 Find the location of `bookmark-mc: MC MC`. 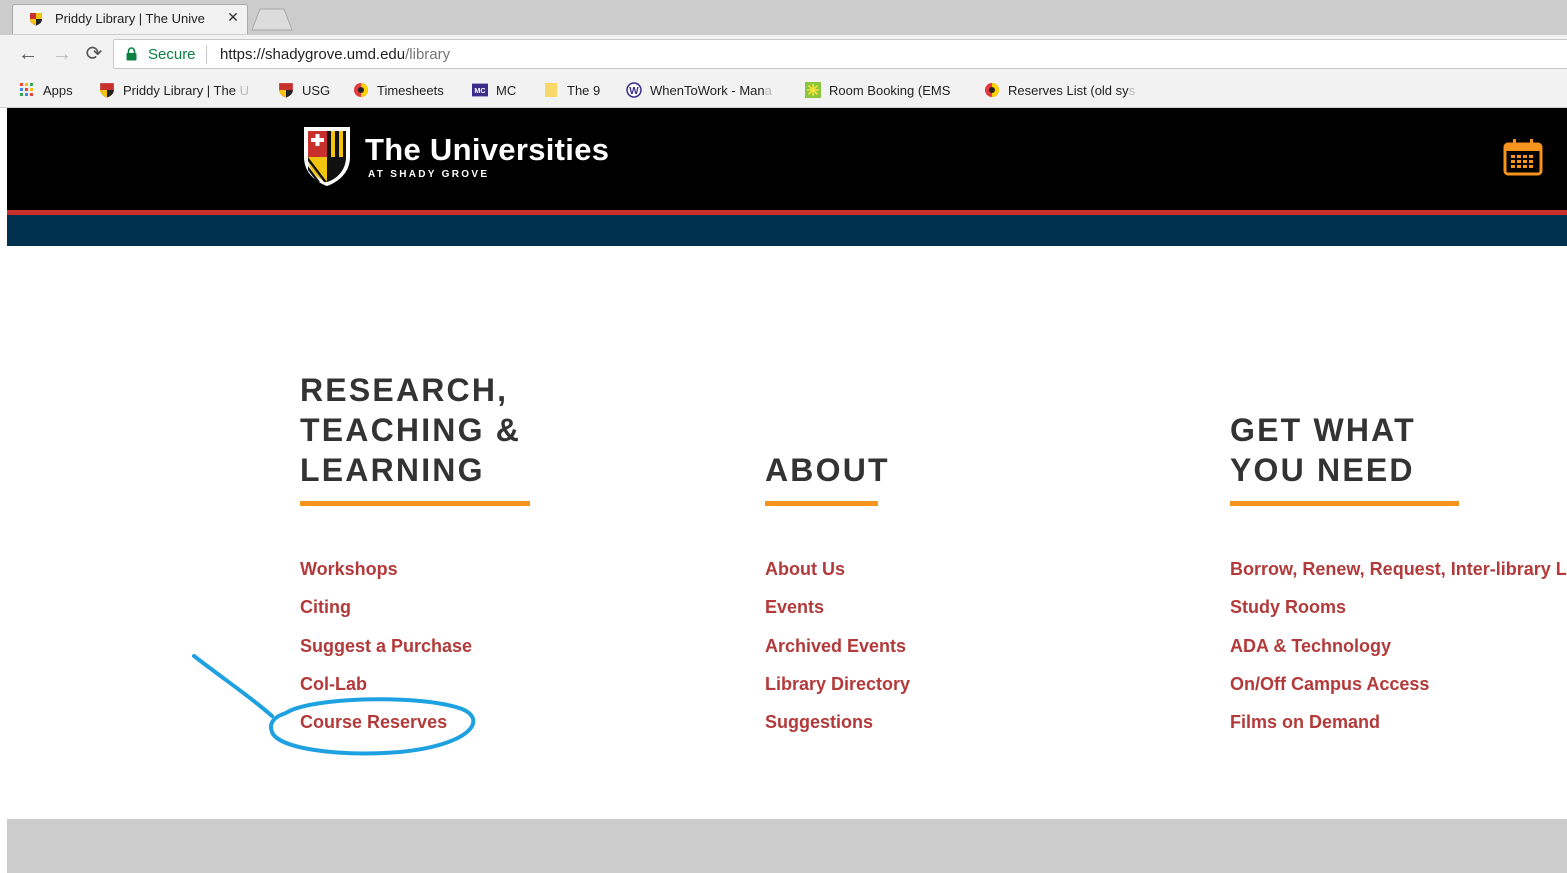

bookmark-mc: MC MC is located at coordinates (494, 91).